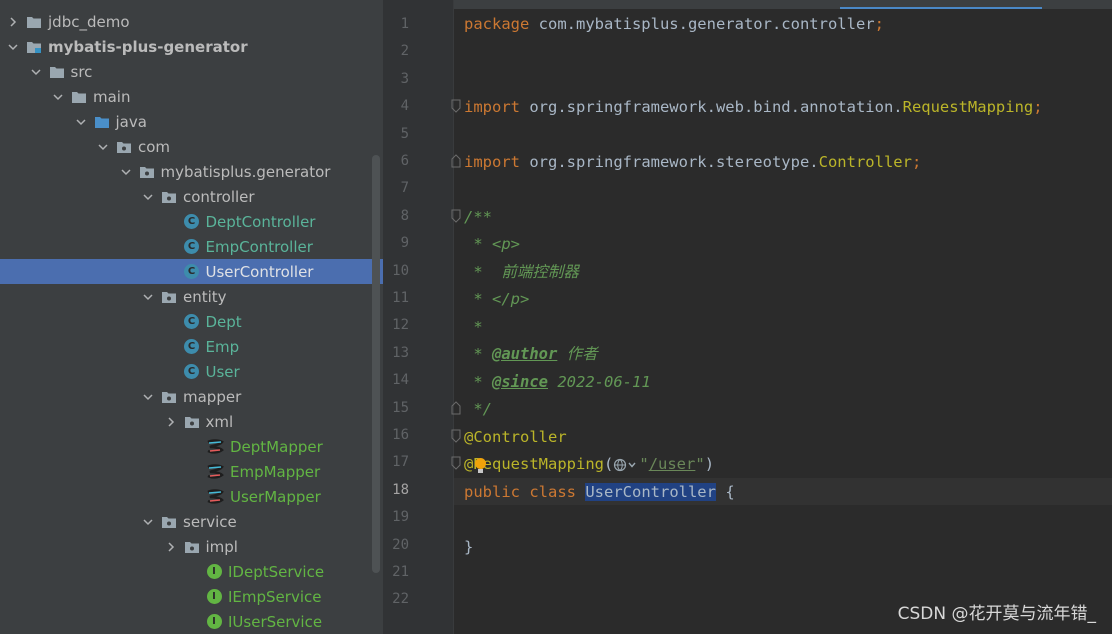  I want to click on web-endpoint-icon, so click(626, 465).